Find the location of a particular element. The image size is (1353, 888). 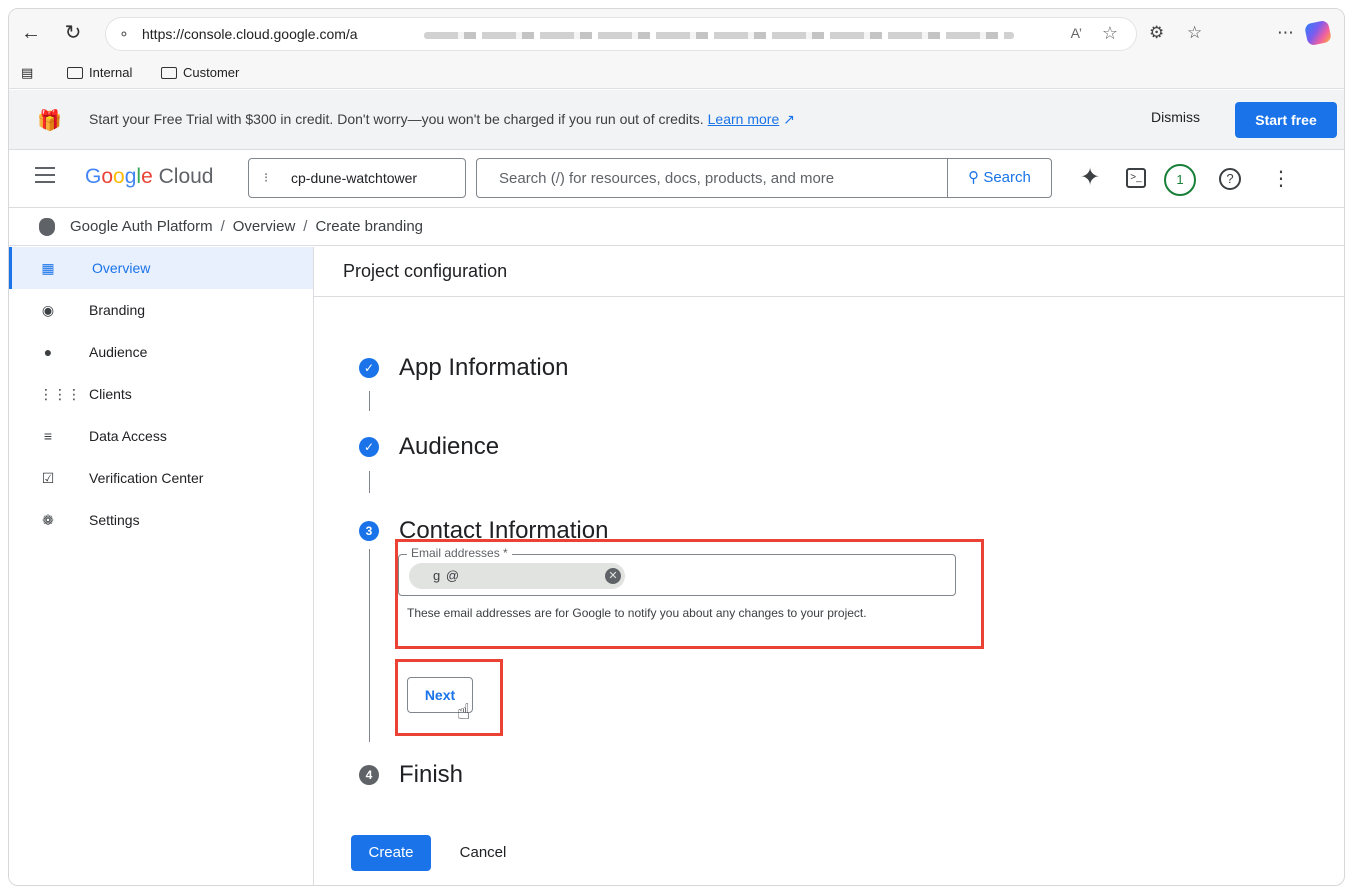

url-text: https://console.cloud.google.com/a is located at coordinates (250, 34).